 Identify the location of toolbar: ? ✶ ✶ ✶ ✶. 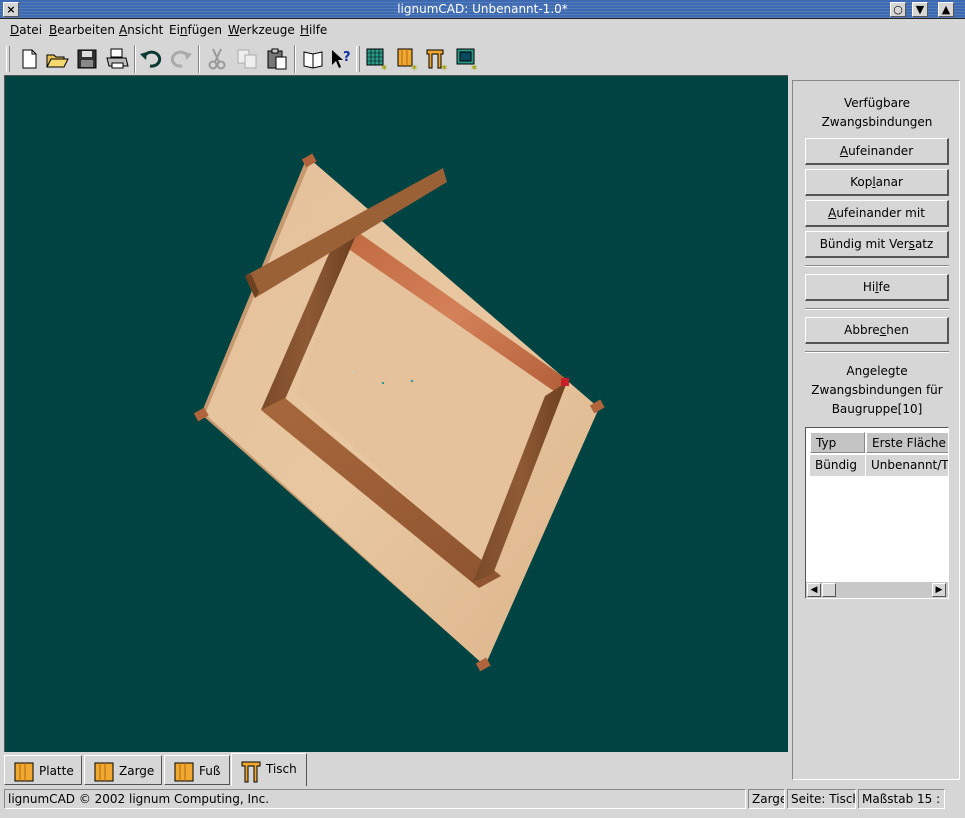
(244, 59).